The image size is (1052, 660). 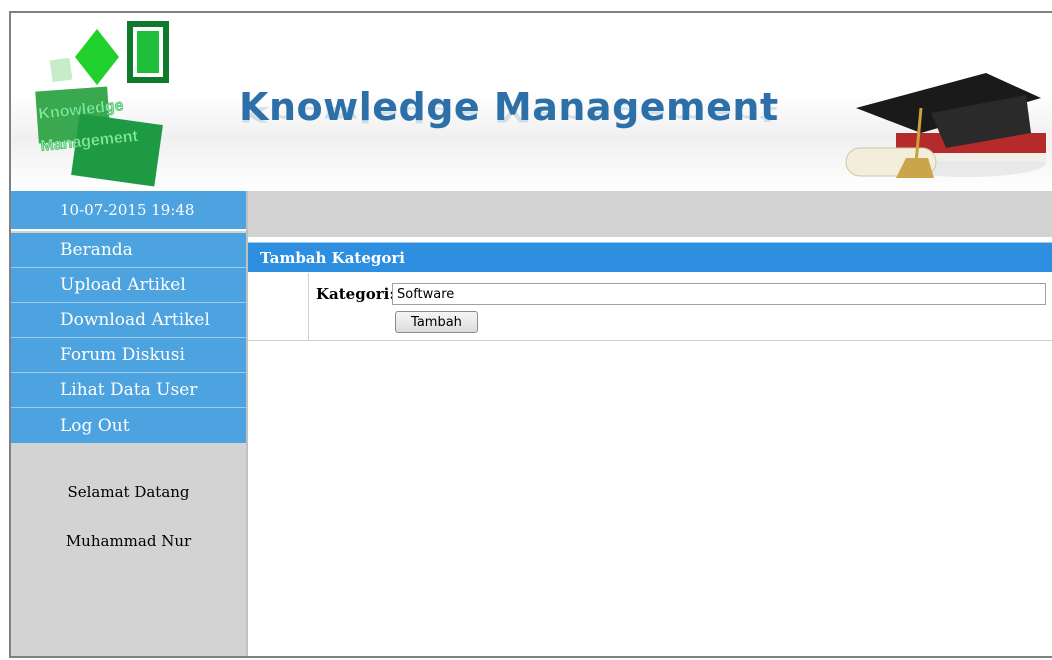 I want to click on menu-item-lihat-data-user: Lihat Data User, so click(x=128, y=390).